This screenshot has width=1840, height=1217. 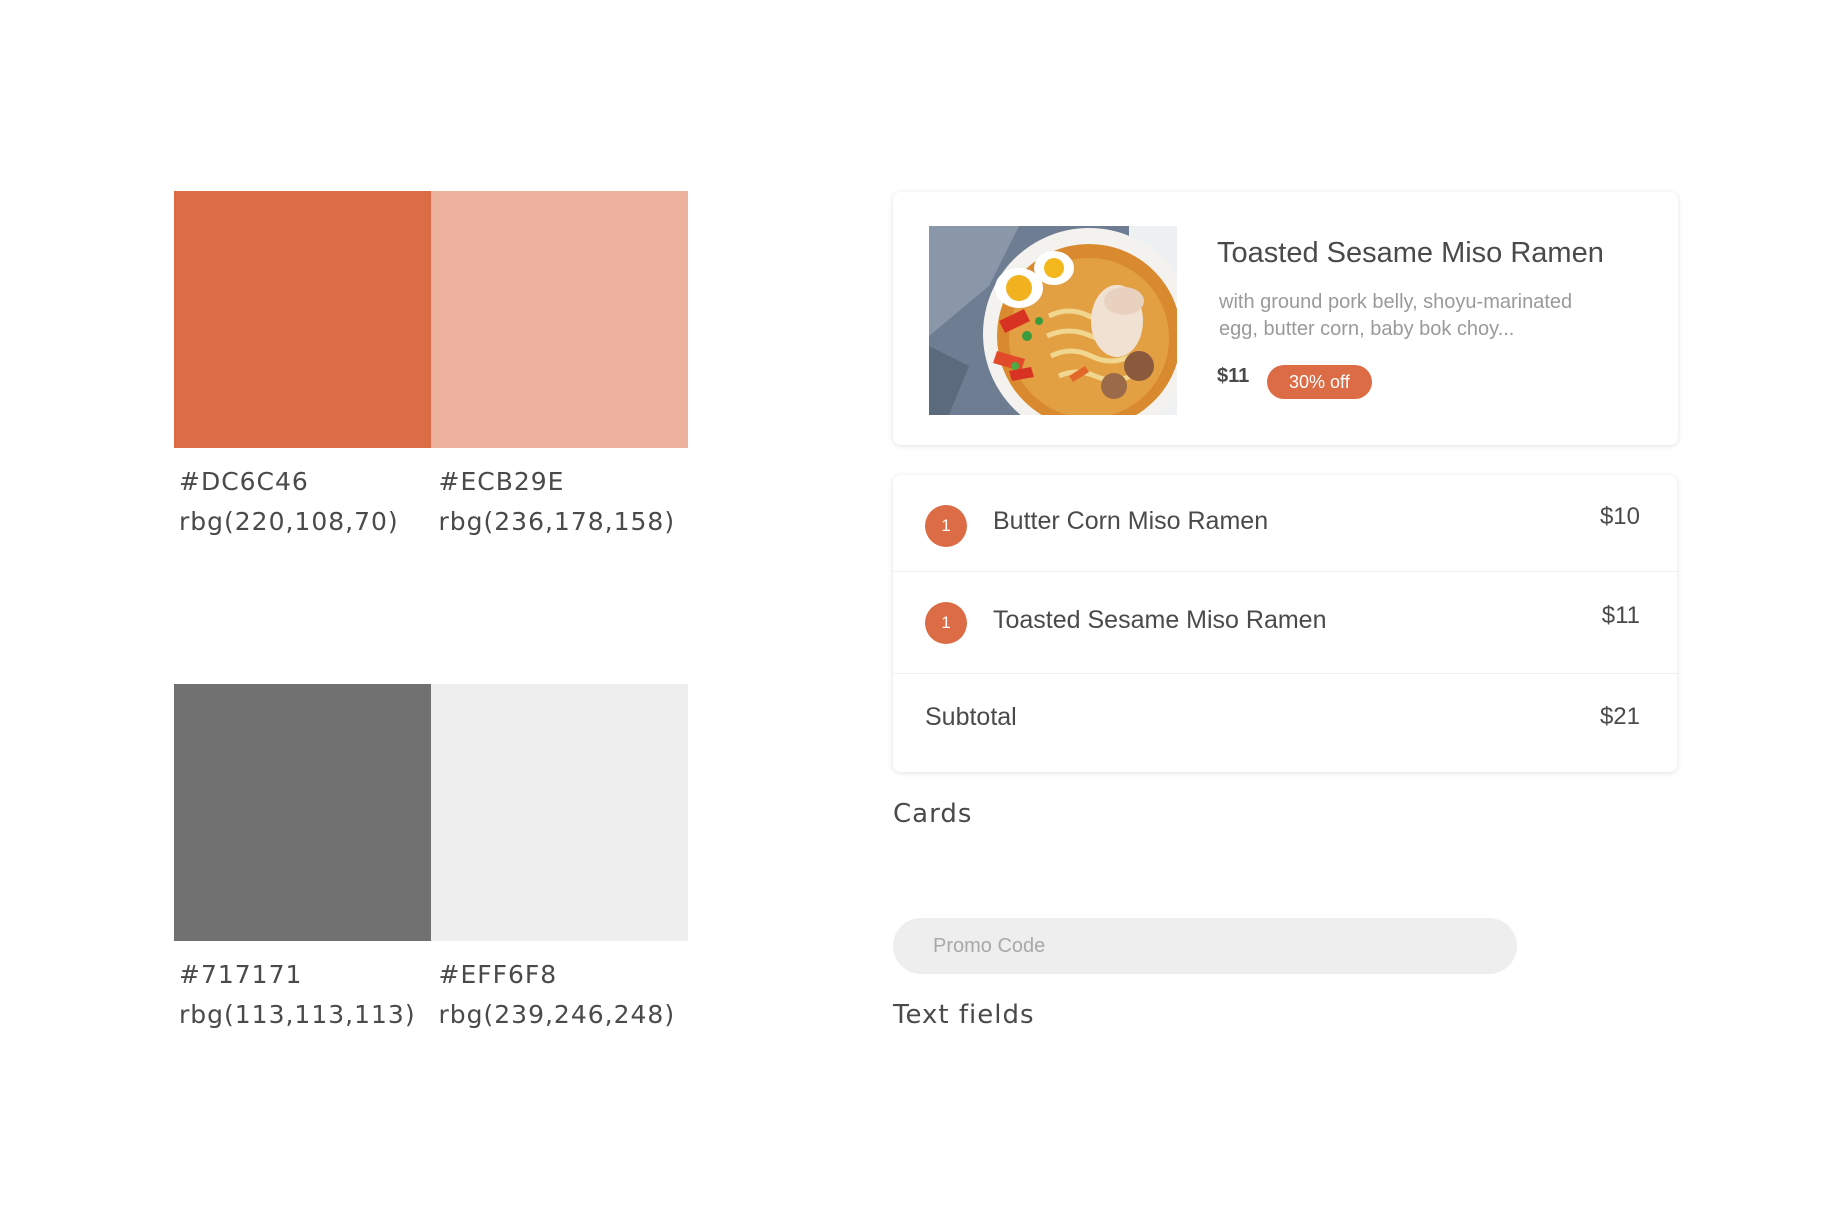 I want to click on swatch-hex: #EFF6F8, so click(x=498, y=974).